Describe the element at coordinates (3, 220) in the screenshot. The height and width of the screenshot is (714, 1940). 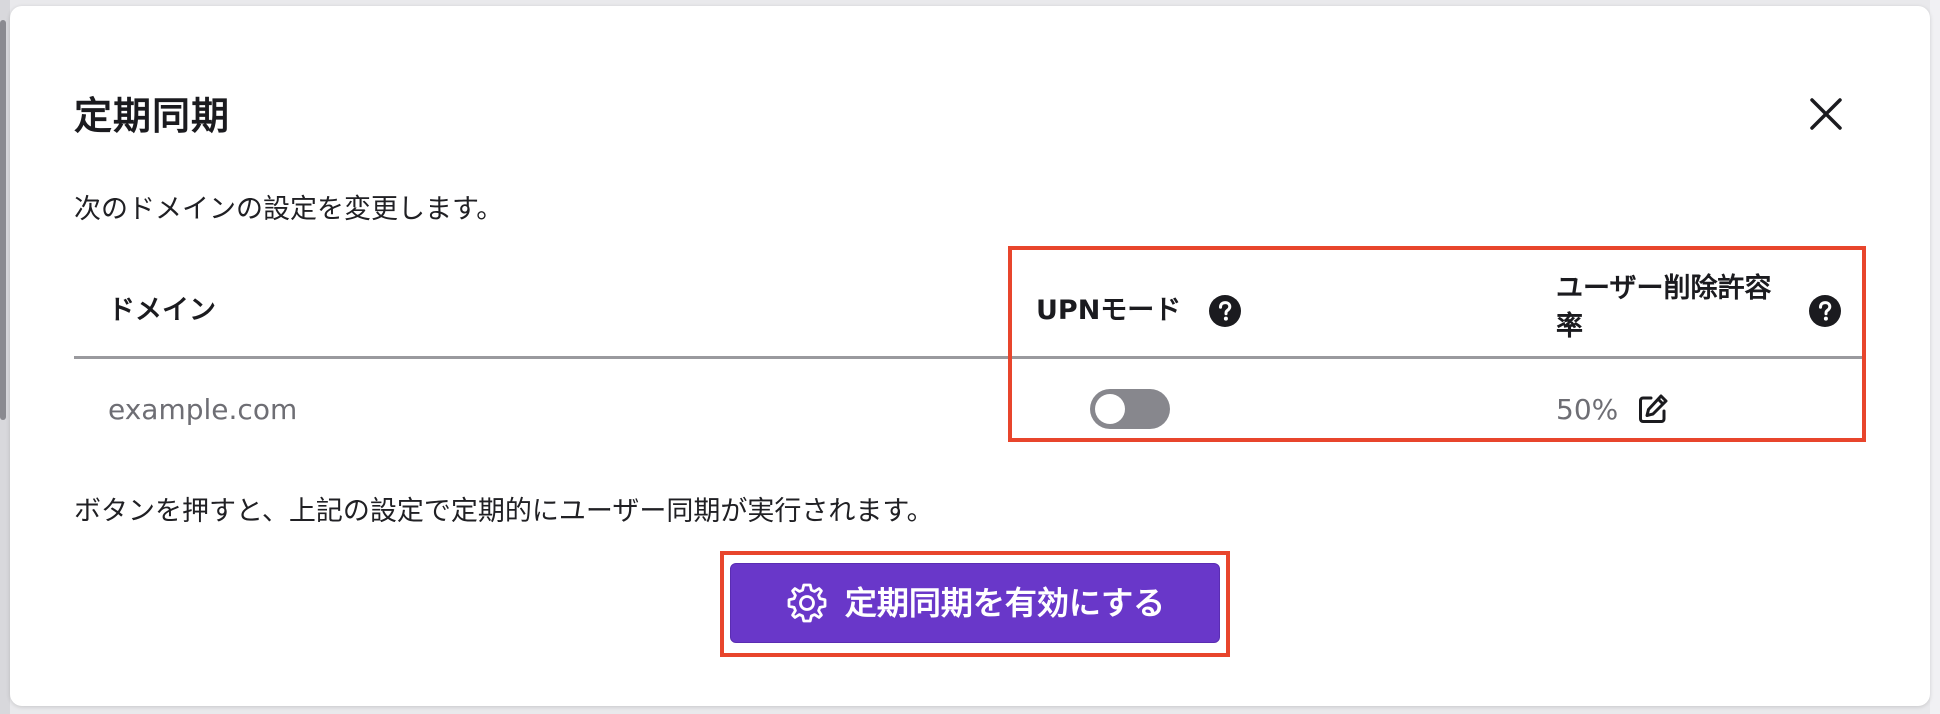
I see `backdrop-scrollbar` at that location.